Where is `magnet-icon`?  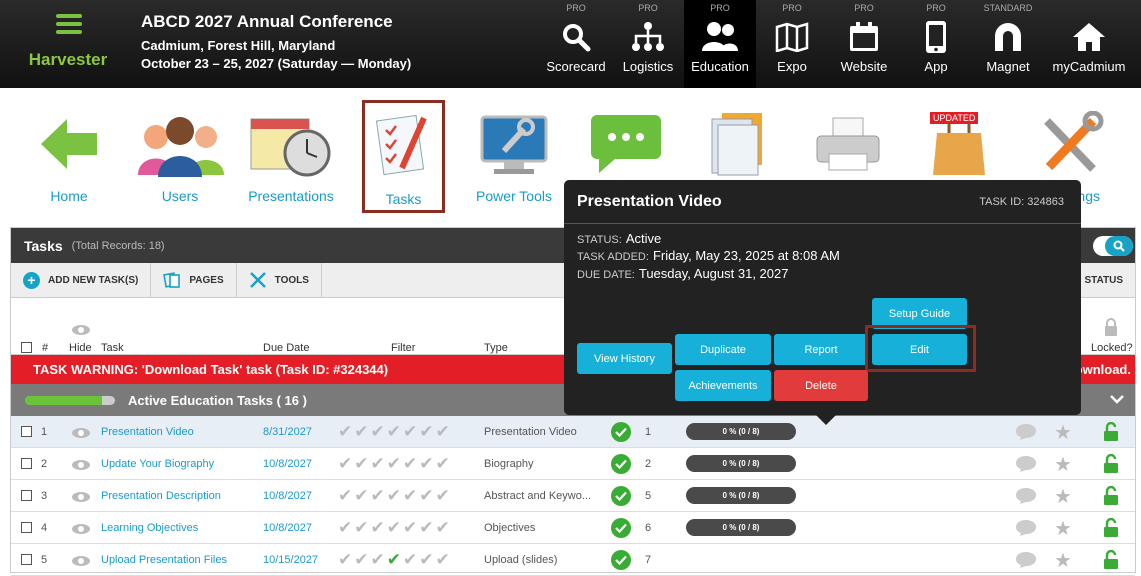
magnet-icon is located at coordinates (1008, 37).